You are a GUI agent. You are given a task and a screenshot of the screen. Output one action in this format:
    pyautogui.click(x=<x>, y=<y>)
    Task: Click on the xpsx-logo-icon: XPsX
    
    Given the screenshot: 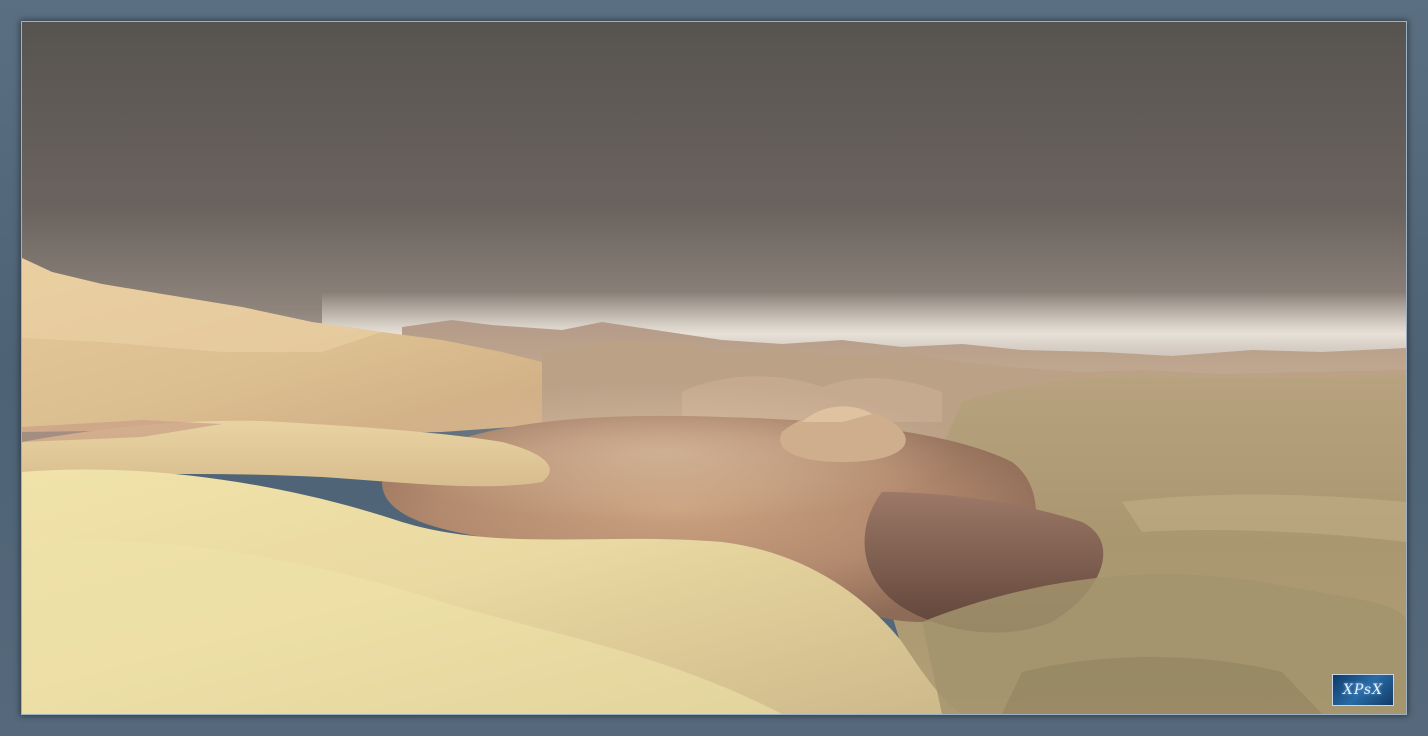 What is the action you would take?
    pyautogui.click(x=1363, y=690)
    